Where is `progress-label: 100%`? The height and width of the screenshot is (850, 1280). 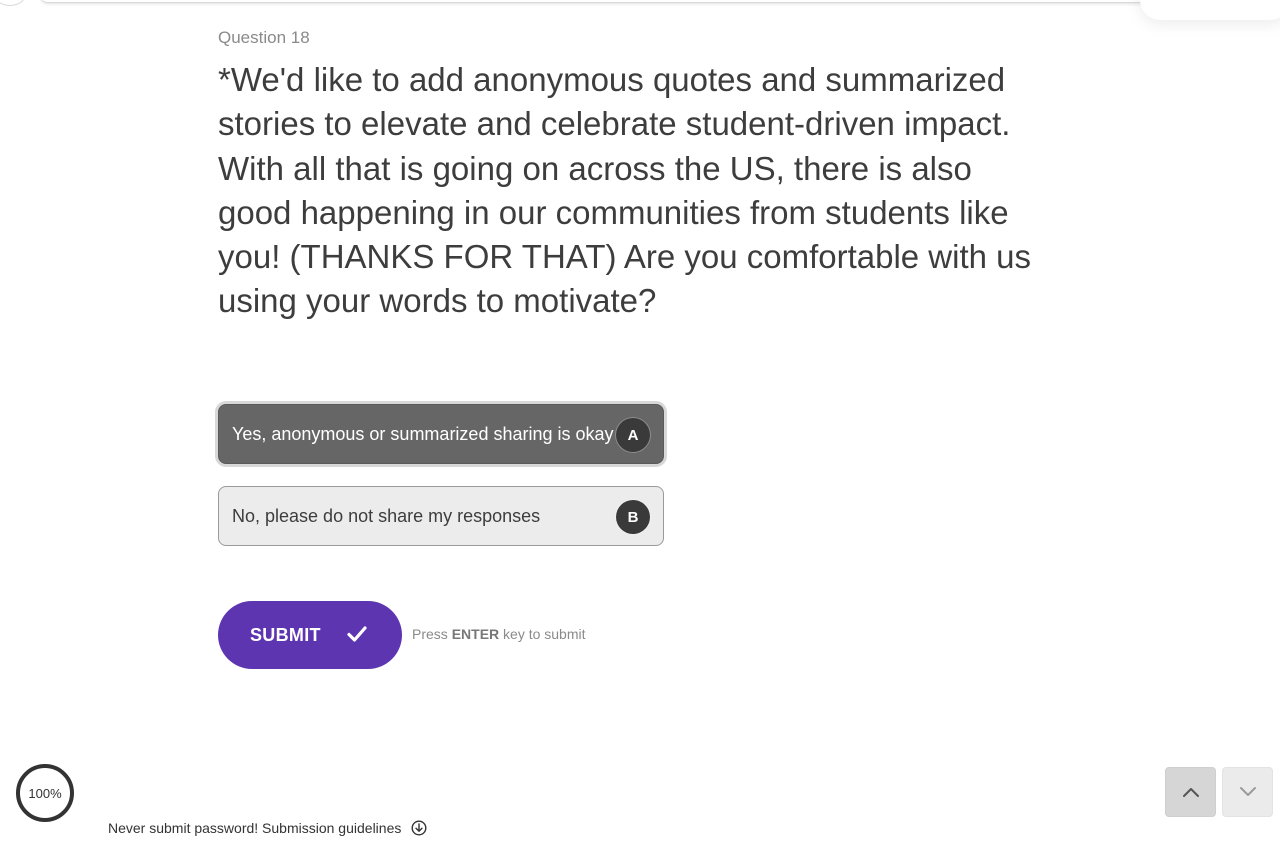
progress-label: 100% is located at coordinates (45, 793).